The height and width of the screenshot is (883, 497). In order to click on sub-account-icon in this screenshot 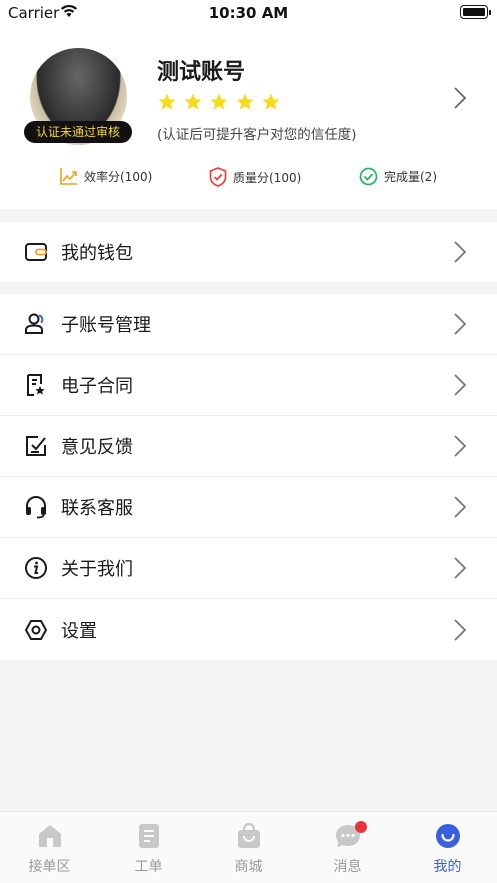, I will do `click(34, 323)`.